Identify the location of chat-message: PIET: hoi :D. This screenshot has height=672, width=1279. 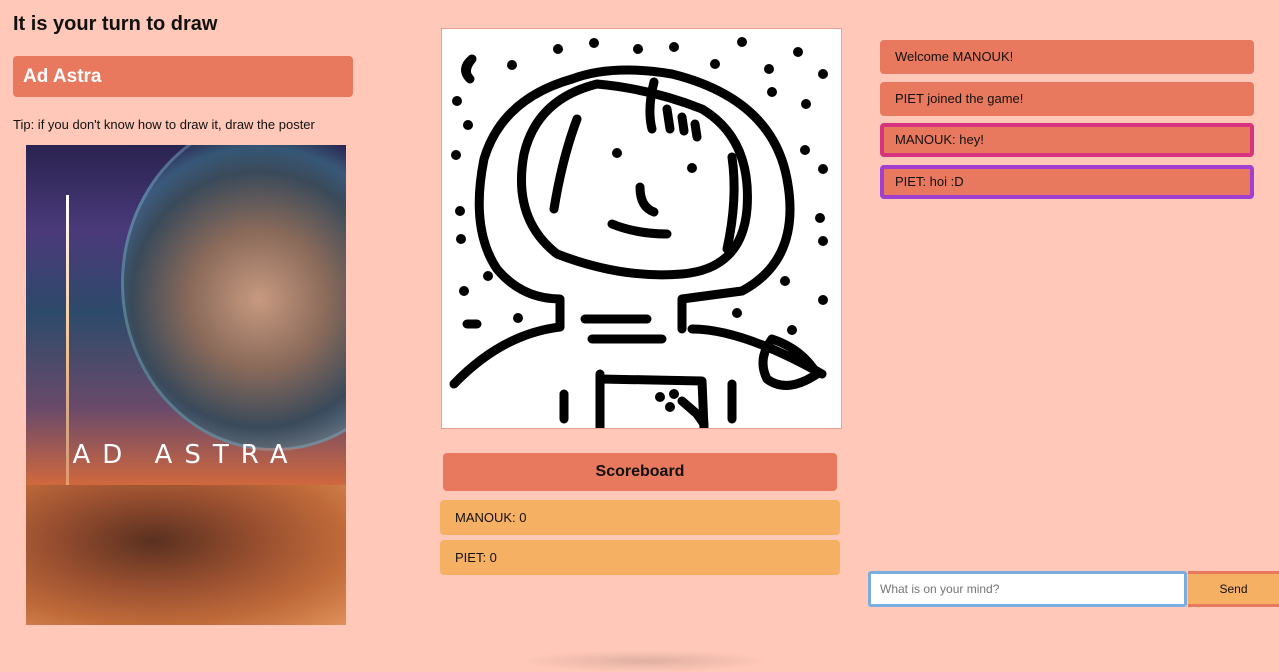
(1067, 182).